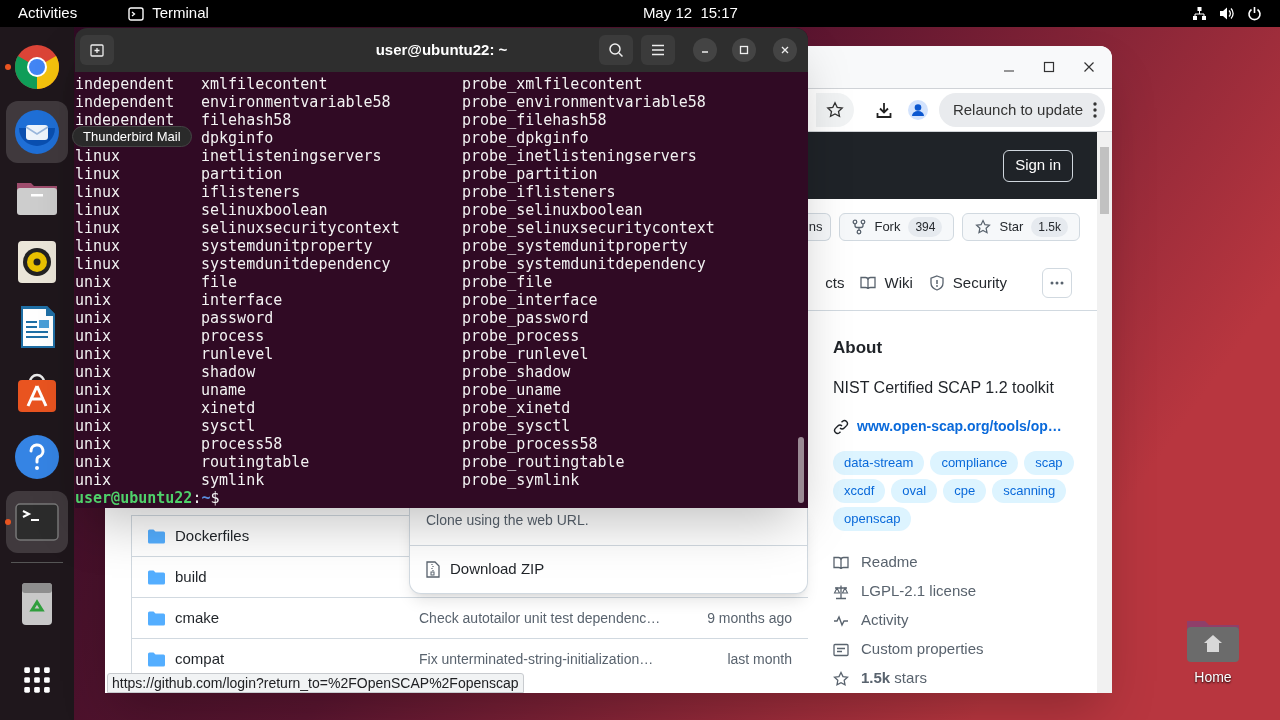 This screenshot has width=1280, height=720. I want to click on terminal-text: probe_password, so click(525, 318).